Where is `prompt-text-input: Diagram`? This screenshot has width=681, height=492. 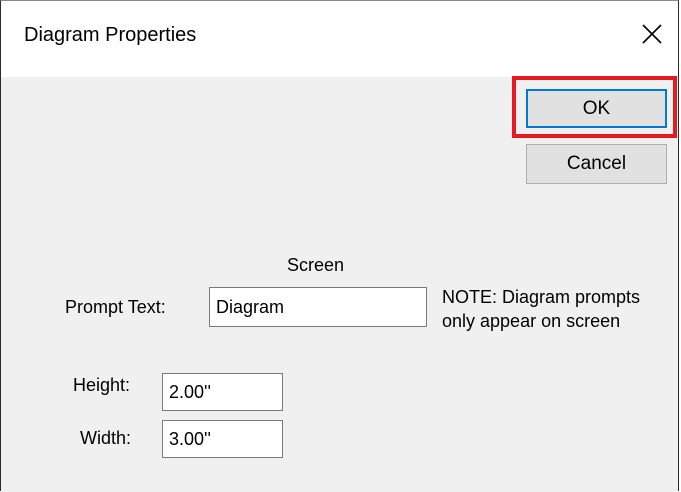 prompt-text-input: Diagram is located at coordinates (318, 307).